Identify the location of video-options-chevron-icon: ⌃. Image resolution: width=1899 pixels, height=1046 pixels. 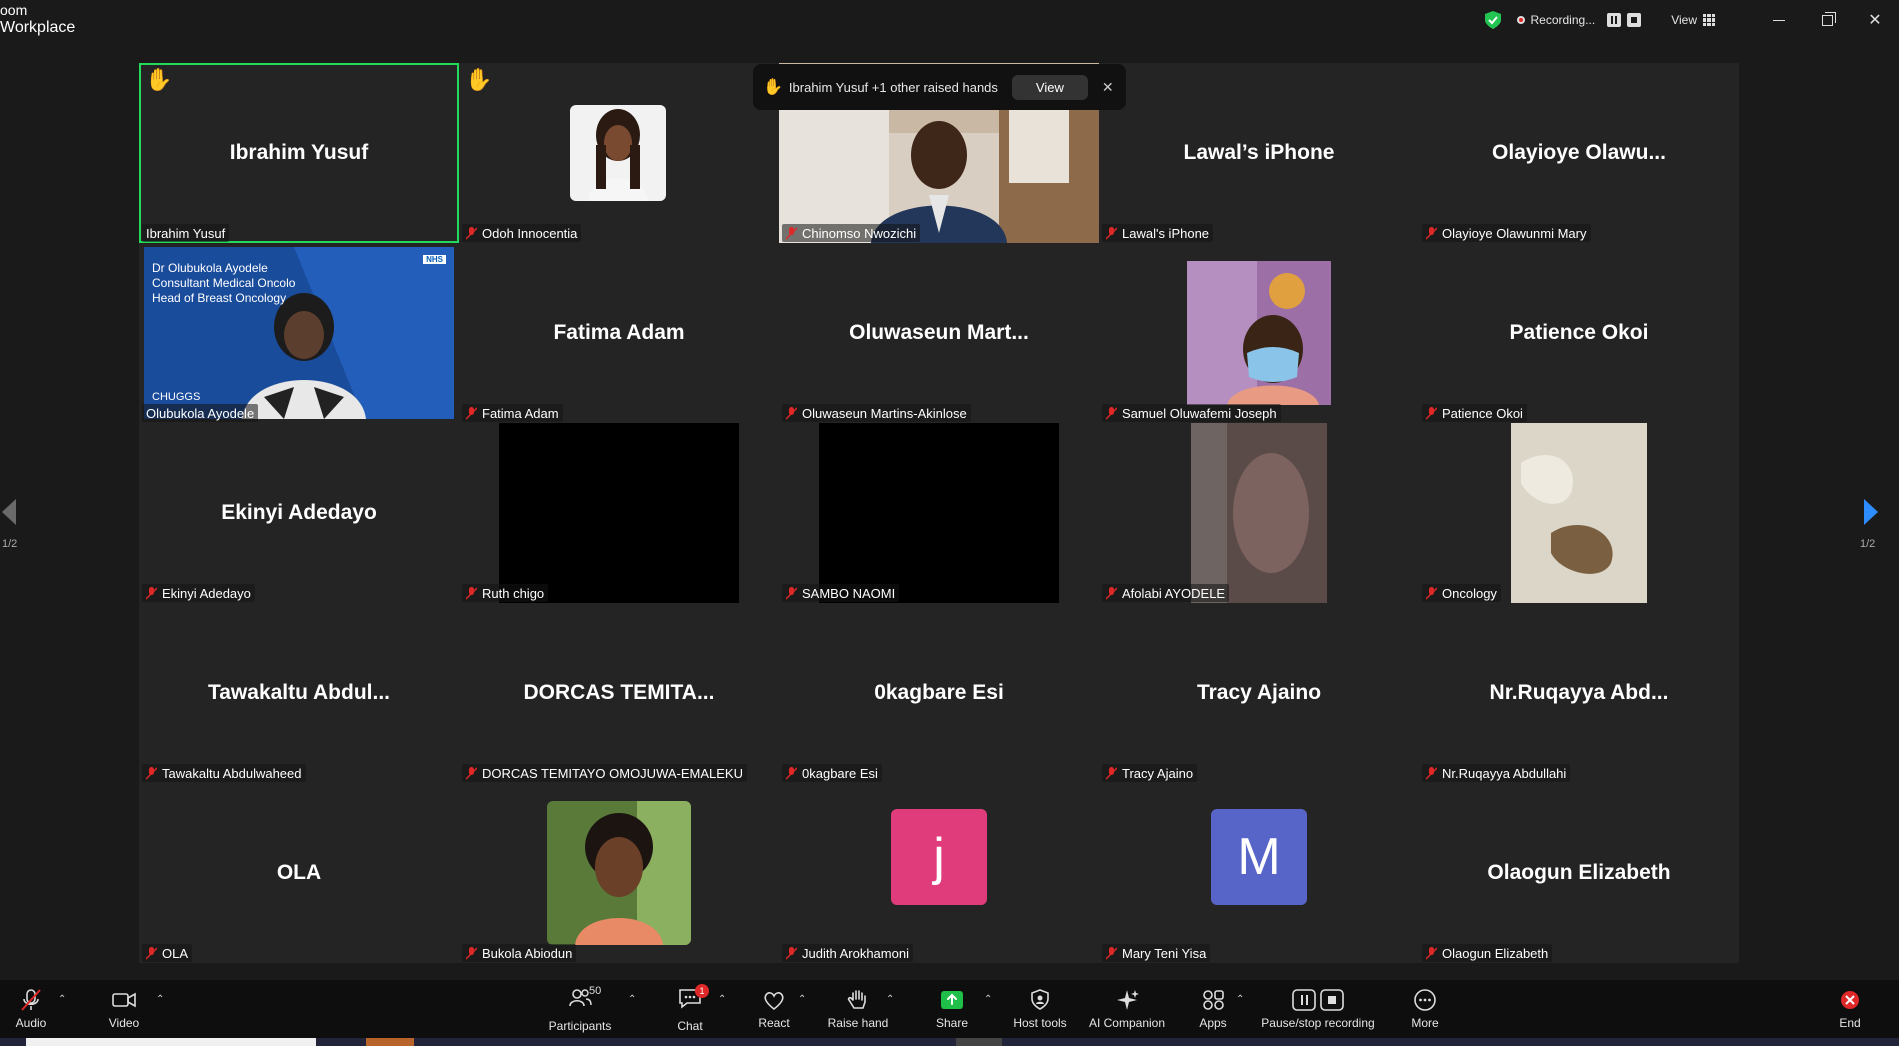
(160, 999).